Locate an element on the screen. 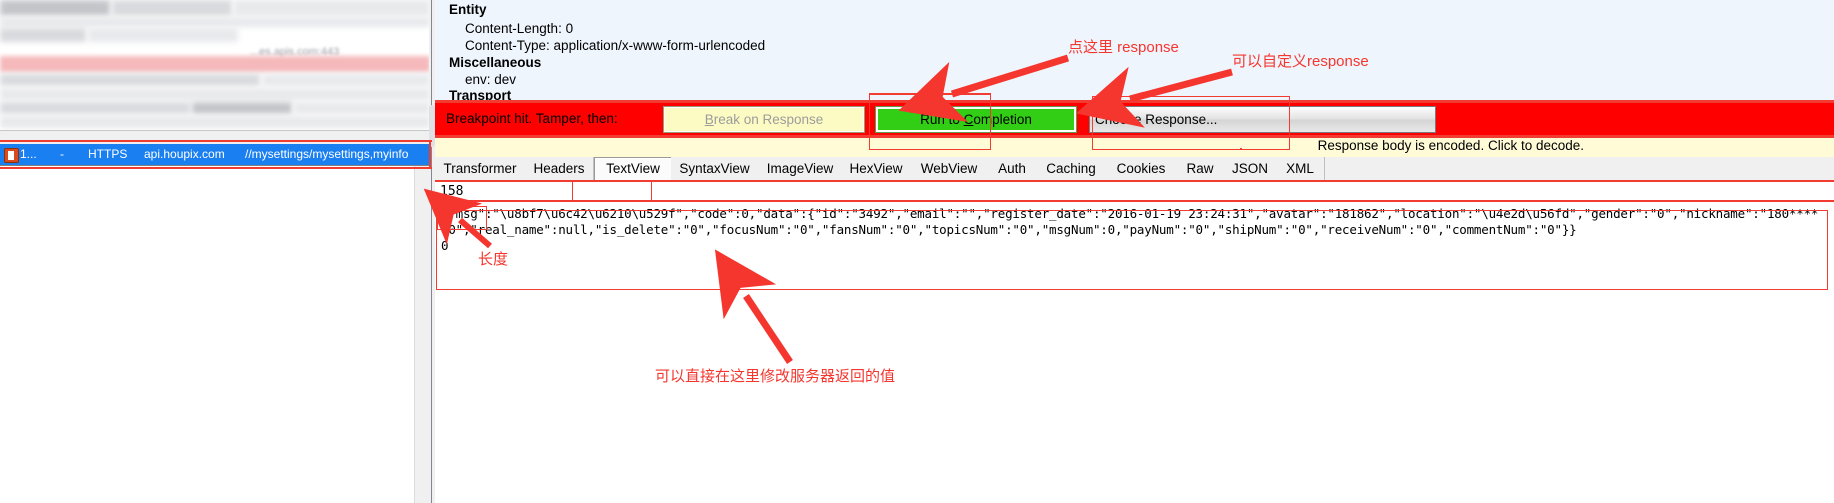 The height and width of the screenshot is (503, 1834). session-list-scrollbar is located at coordinates (422, 334).